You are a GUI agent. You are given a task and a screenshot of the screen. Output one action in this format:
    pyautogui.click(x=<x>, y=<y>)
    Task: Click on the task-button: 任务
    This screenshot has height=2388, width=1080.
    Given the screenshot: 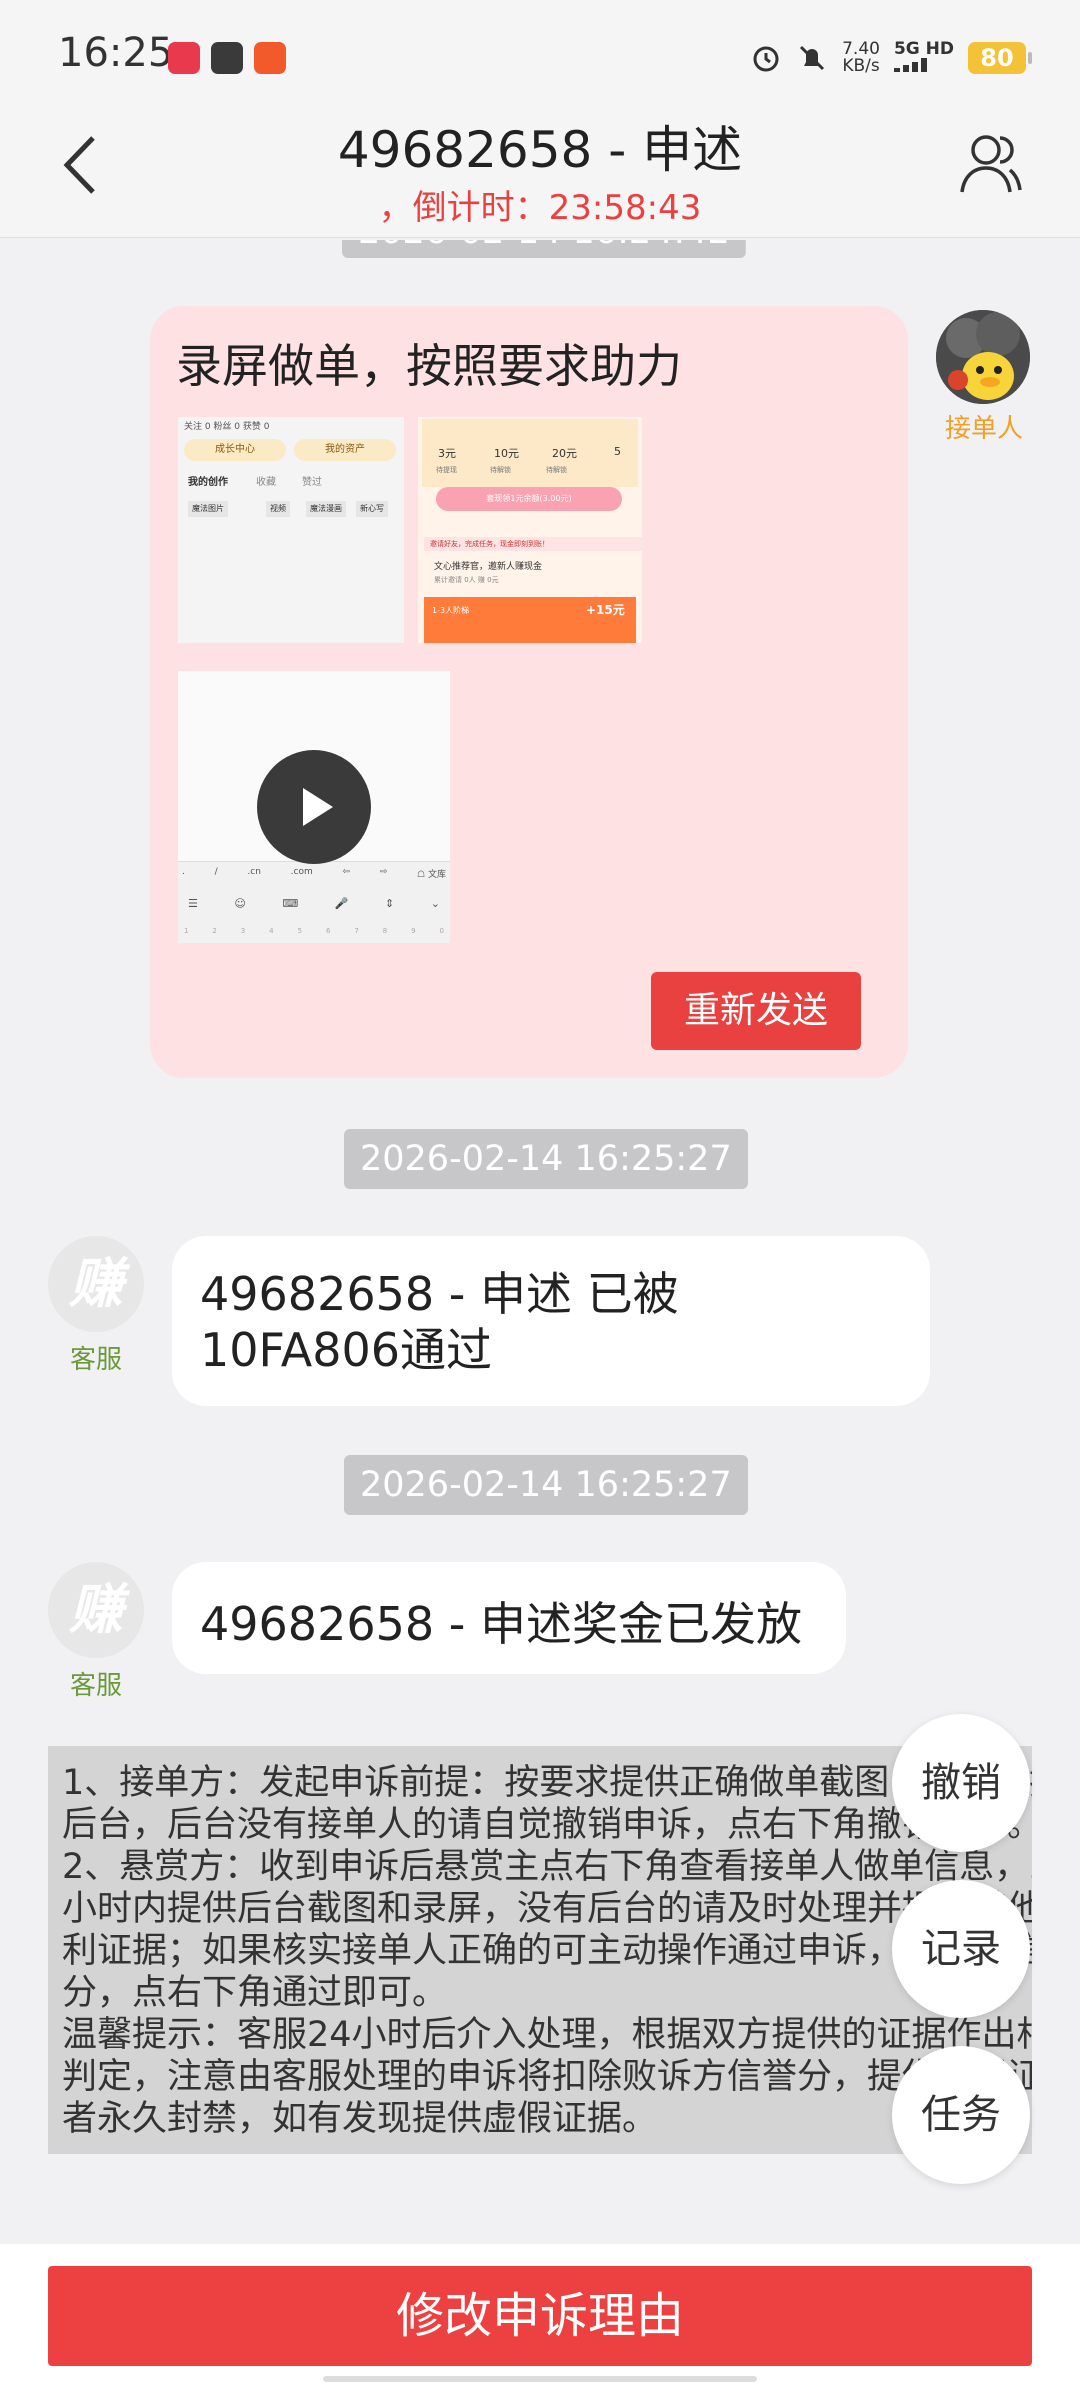 What is the action you would take?
    pyautogui.click(x=961, y=2115)
    